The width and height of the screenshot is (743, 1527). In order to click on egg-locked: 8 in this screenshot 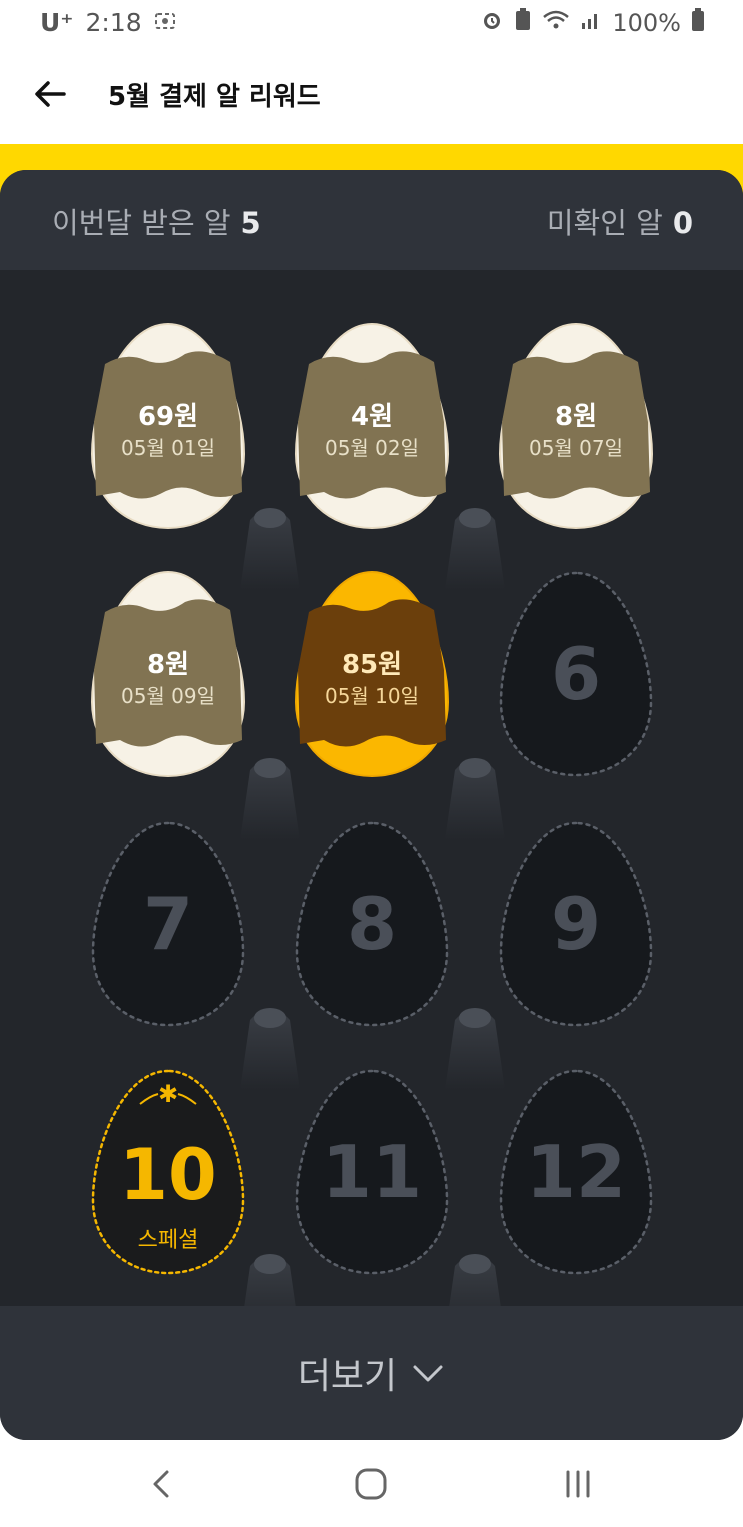, I will do `click(372, 924)`.